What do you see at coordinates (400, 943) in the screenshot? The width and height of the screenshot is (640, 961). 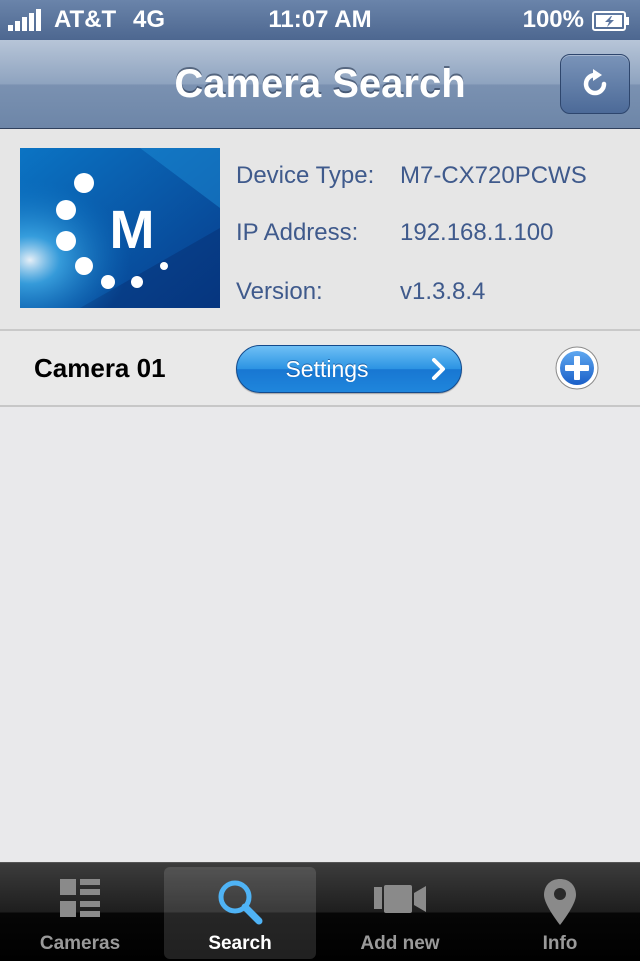 I see `tab-label: Add new` at bounding box center [400, 943].